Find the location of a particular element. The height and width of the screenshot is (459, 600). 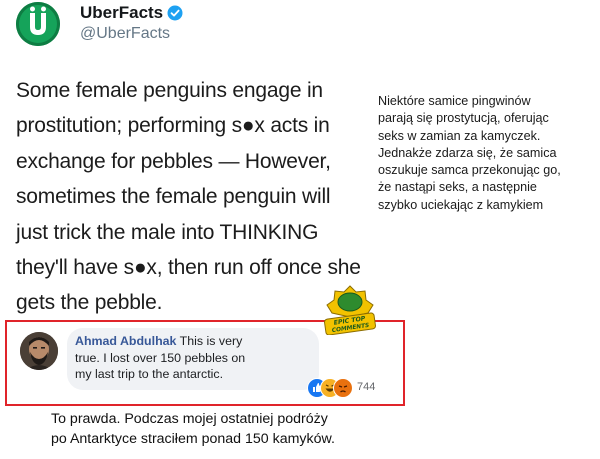

comment-author-link: Ahmad Abdulhak is located at coordinates (125, 341).